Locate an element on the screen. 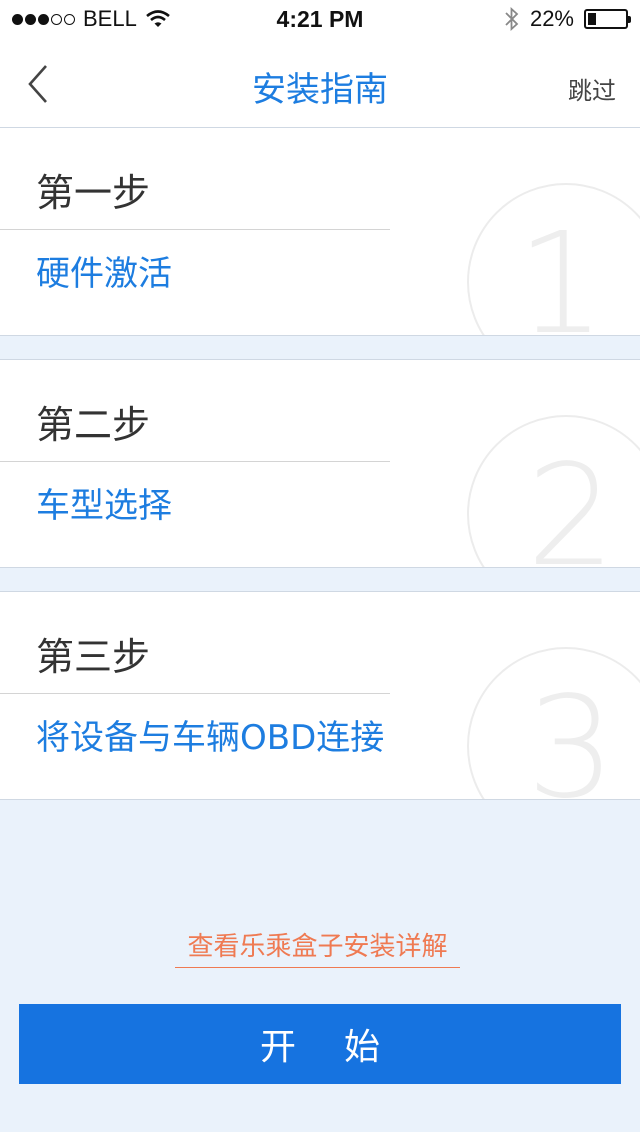 This screenshot has width=640, height=1132. battery-percent: 22% is located at coordinates (551, 18).